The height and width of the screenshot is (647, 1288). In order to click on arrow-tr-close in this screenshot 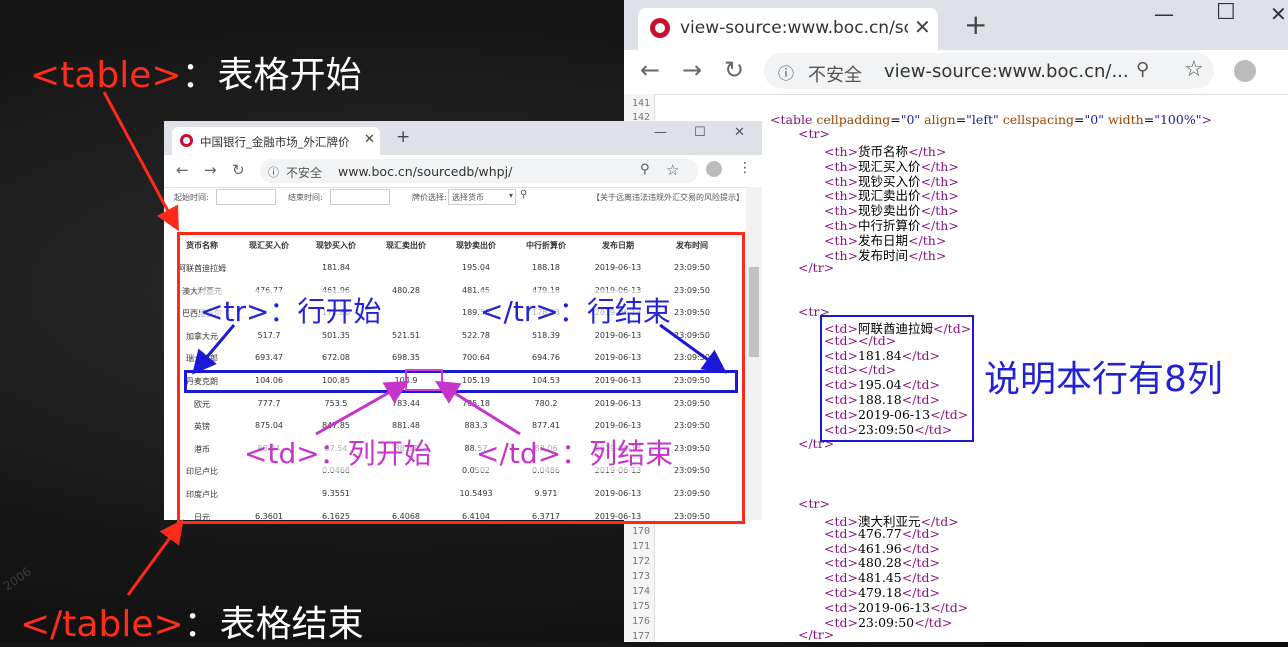, I will do `click(693, 348)`.